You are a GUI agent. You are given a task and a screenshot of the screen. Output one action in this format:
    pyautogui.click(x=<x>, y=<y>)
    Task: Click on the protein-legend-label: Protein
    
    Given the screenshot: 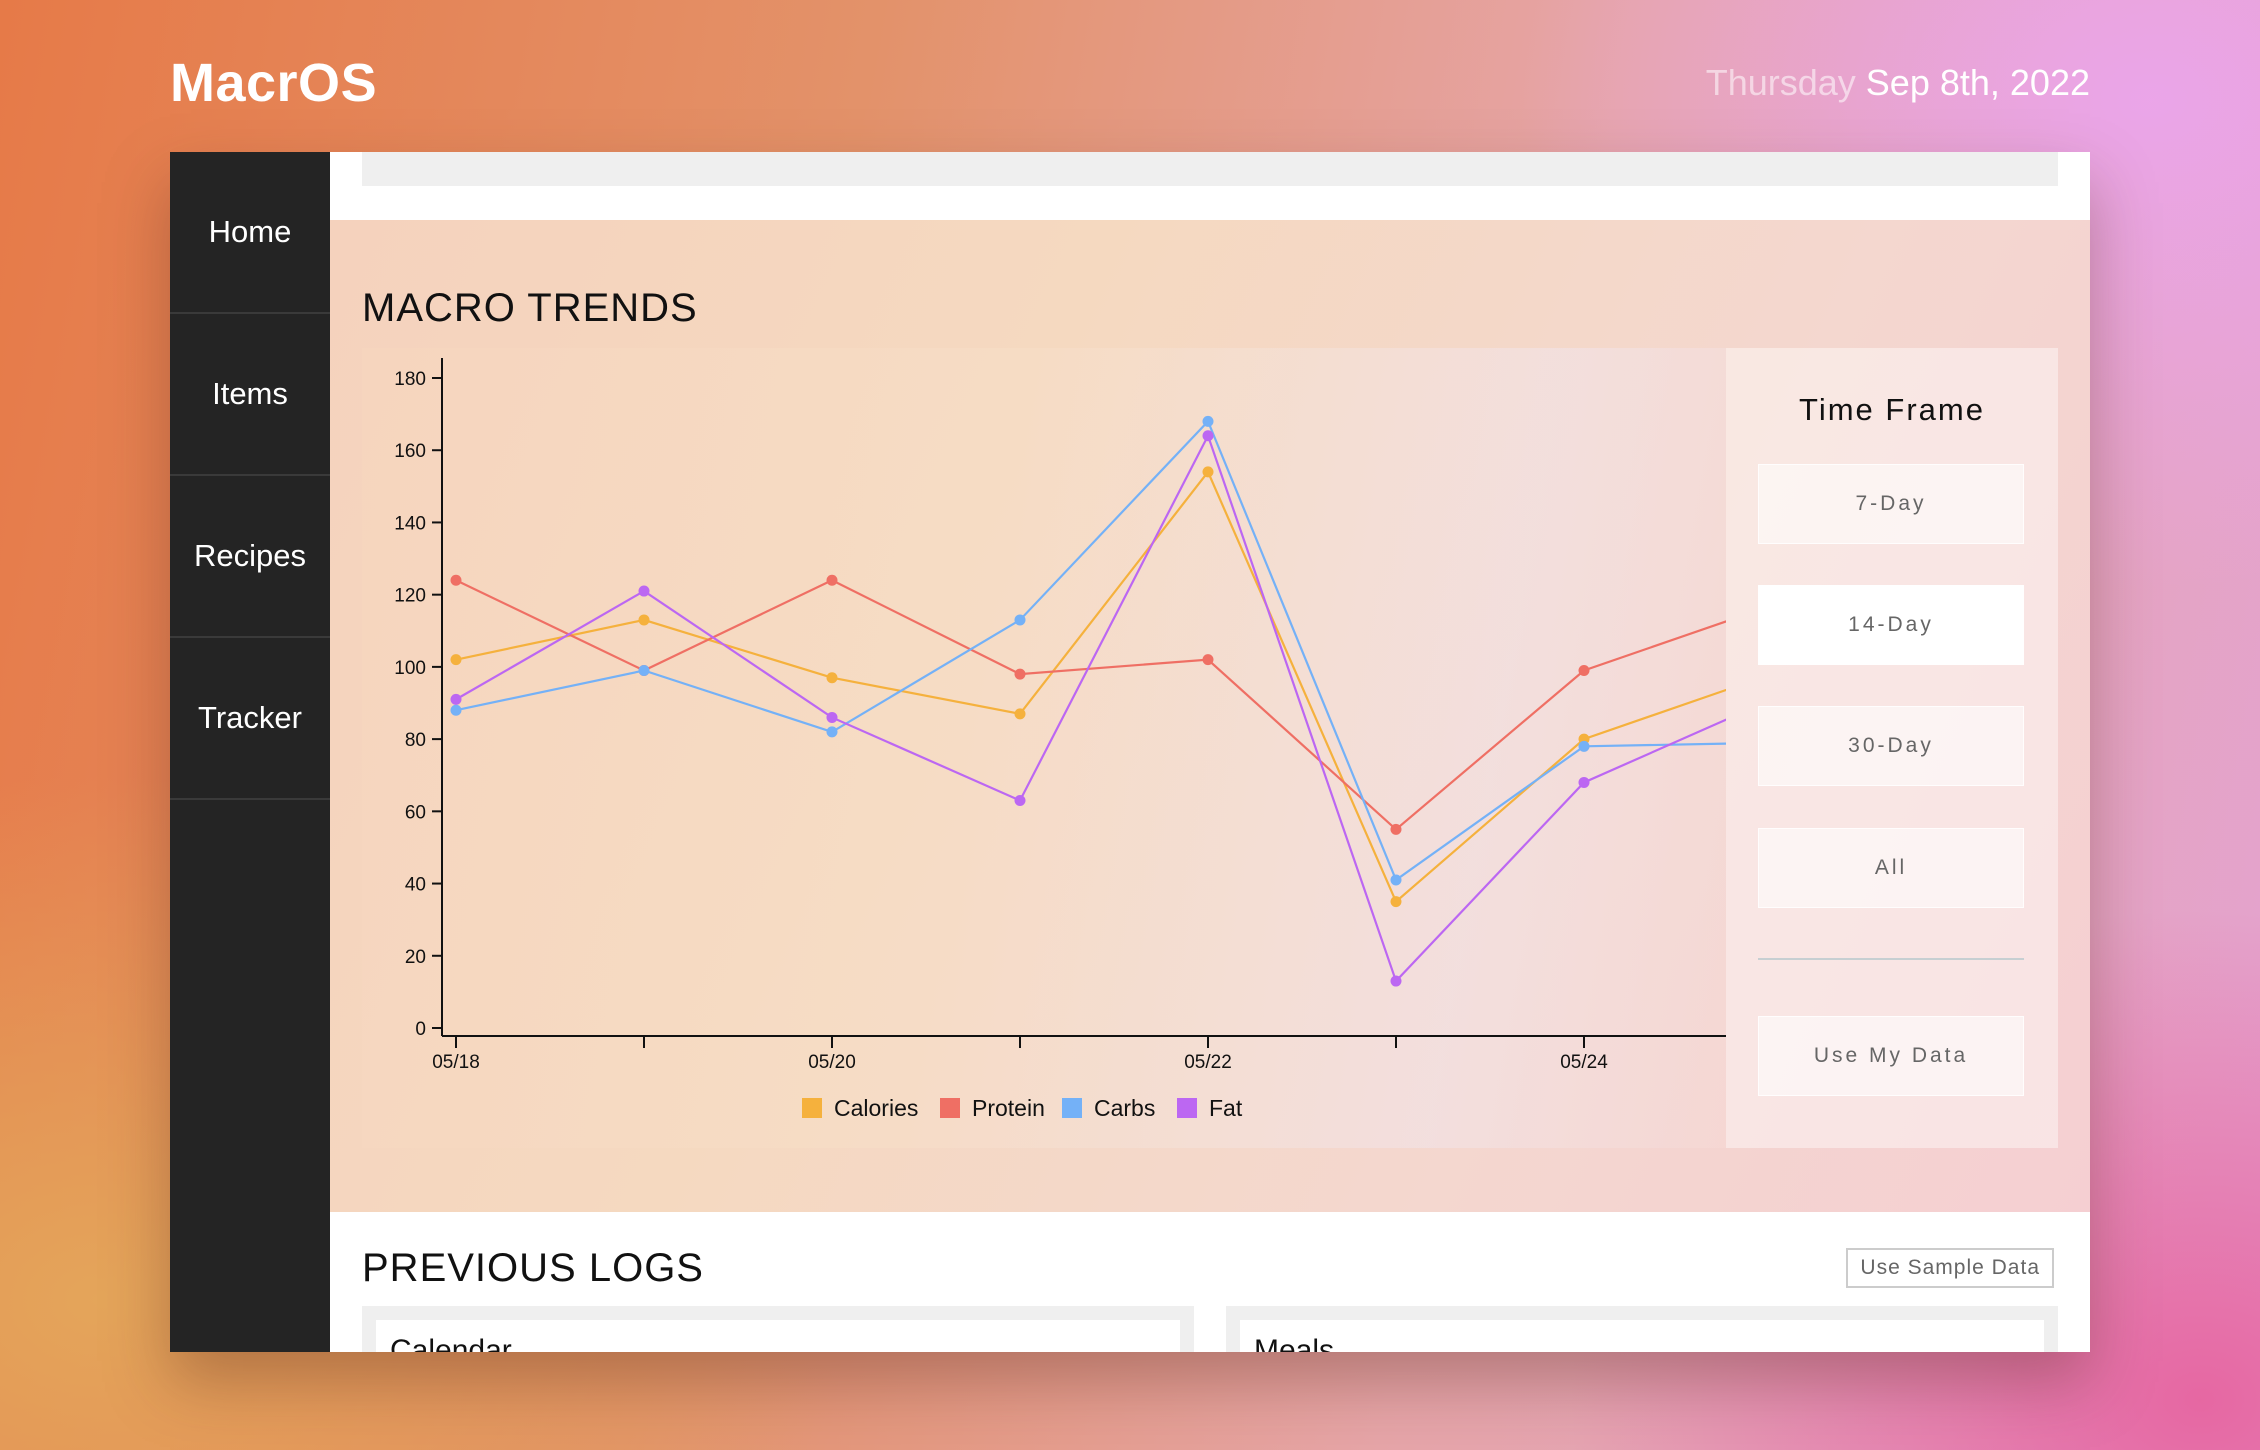 What is the action you would take?
    pyautogui.click(x=1008, y=1108)
    